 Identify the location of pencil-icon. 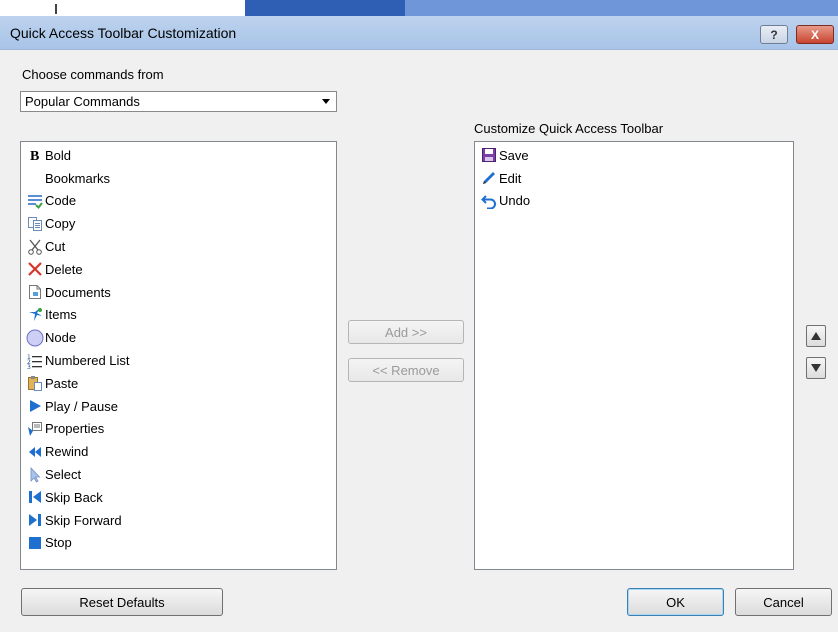
(489, 178).